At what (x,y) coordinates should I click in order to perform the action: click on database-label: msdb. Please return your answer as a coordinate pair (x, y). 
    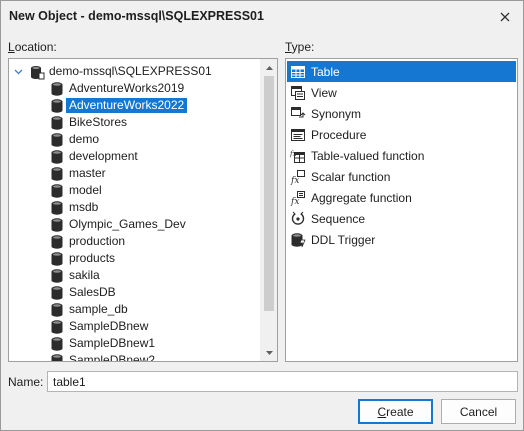
    Looking at the image, I should click on (84, 207).